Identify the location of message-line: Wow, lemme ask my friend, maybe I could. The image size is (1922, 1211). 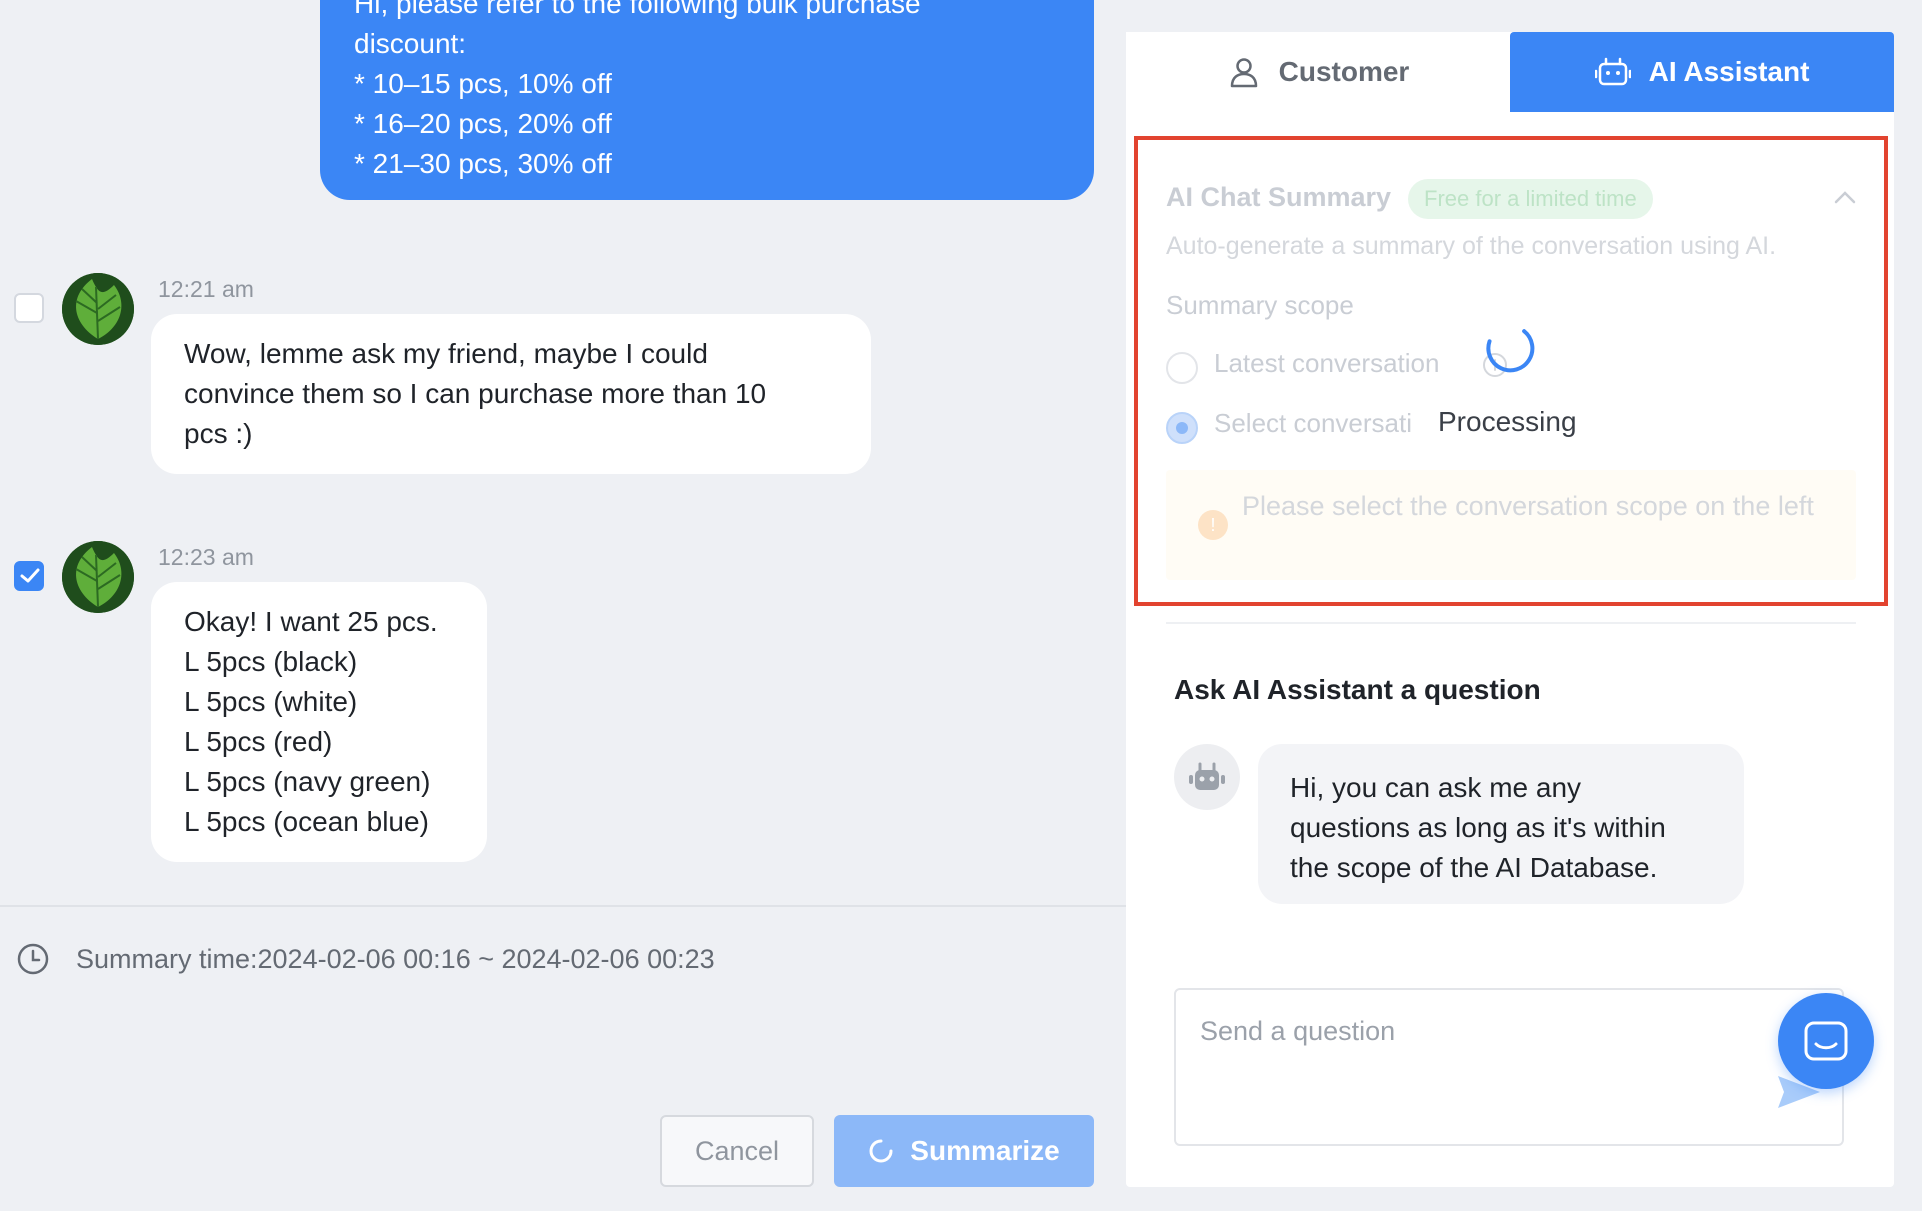
(446, 353).